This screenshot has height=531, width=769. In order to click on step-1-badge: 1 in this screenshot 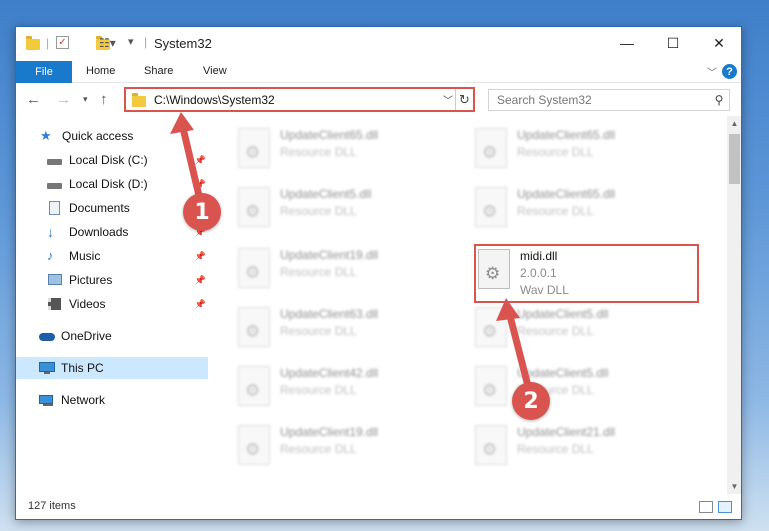, I will do `click(202, 212)`.